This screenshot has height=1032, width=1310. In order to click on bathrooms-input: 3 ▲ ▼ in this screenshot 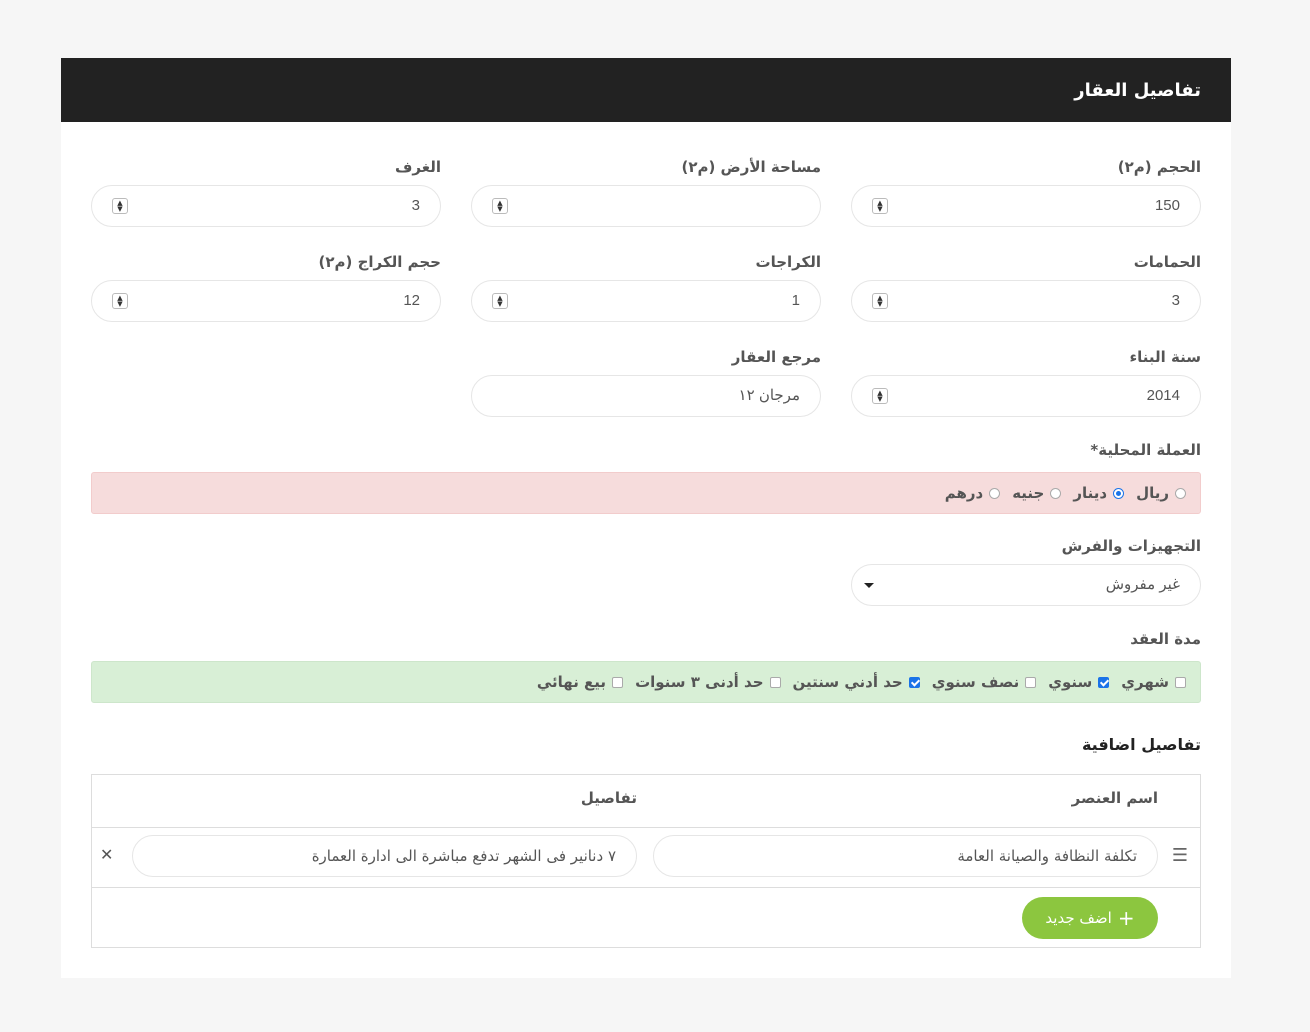, I will do `click(1026, 301)`.